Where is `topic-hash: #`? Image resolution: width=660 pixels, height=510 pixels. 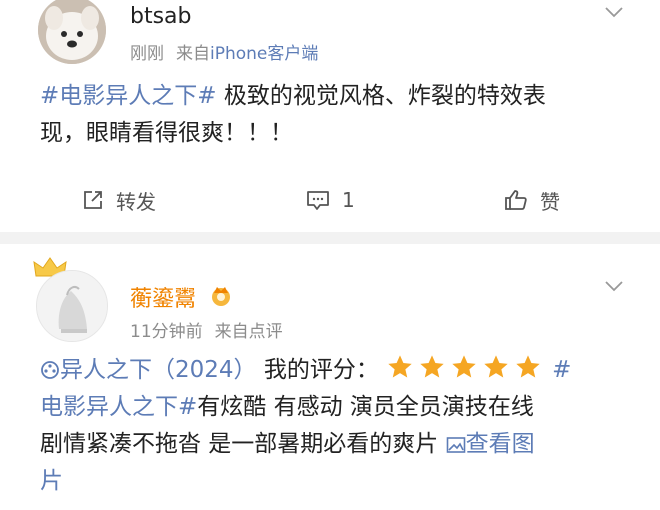
topic-hash: # is located at coordinates (561, 370).